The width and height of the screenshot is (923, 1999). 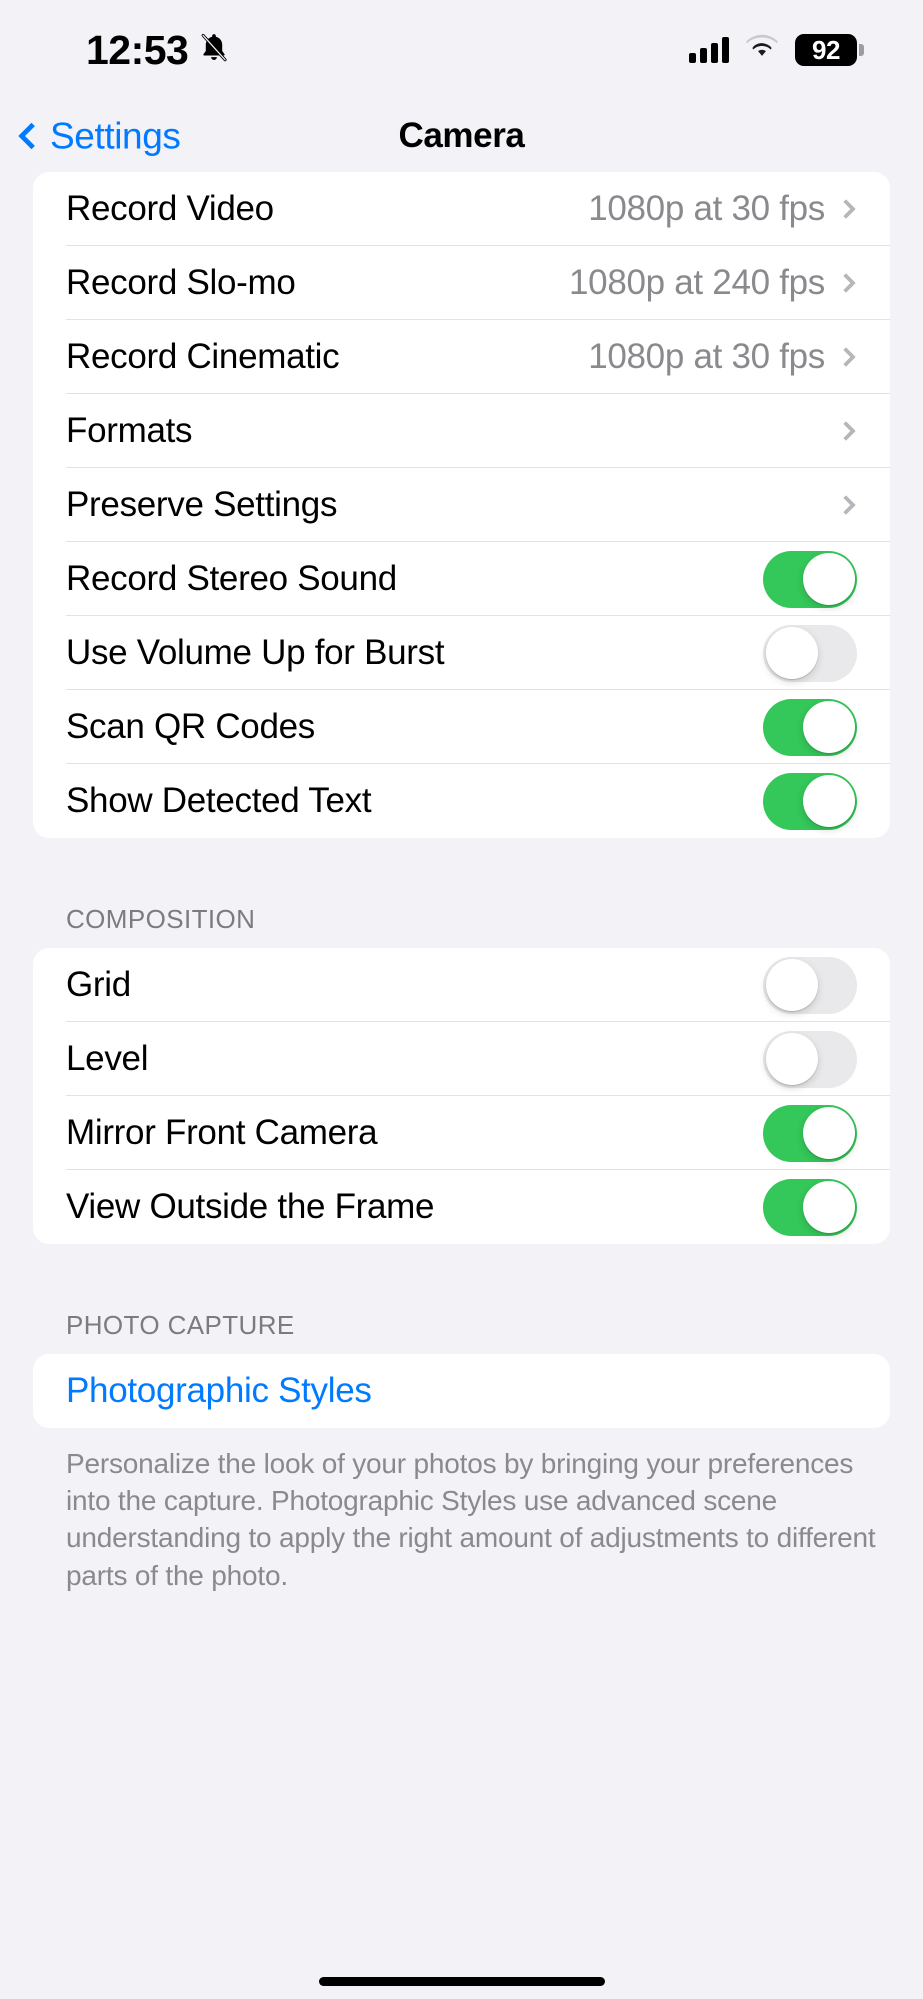 I want to click on wifi-icon, so click(x=762, y=50).